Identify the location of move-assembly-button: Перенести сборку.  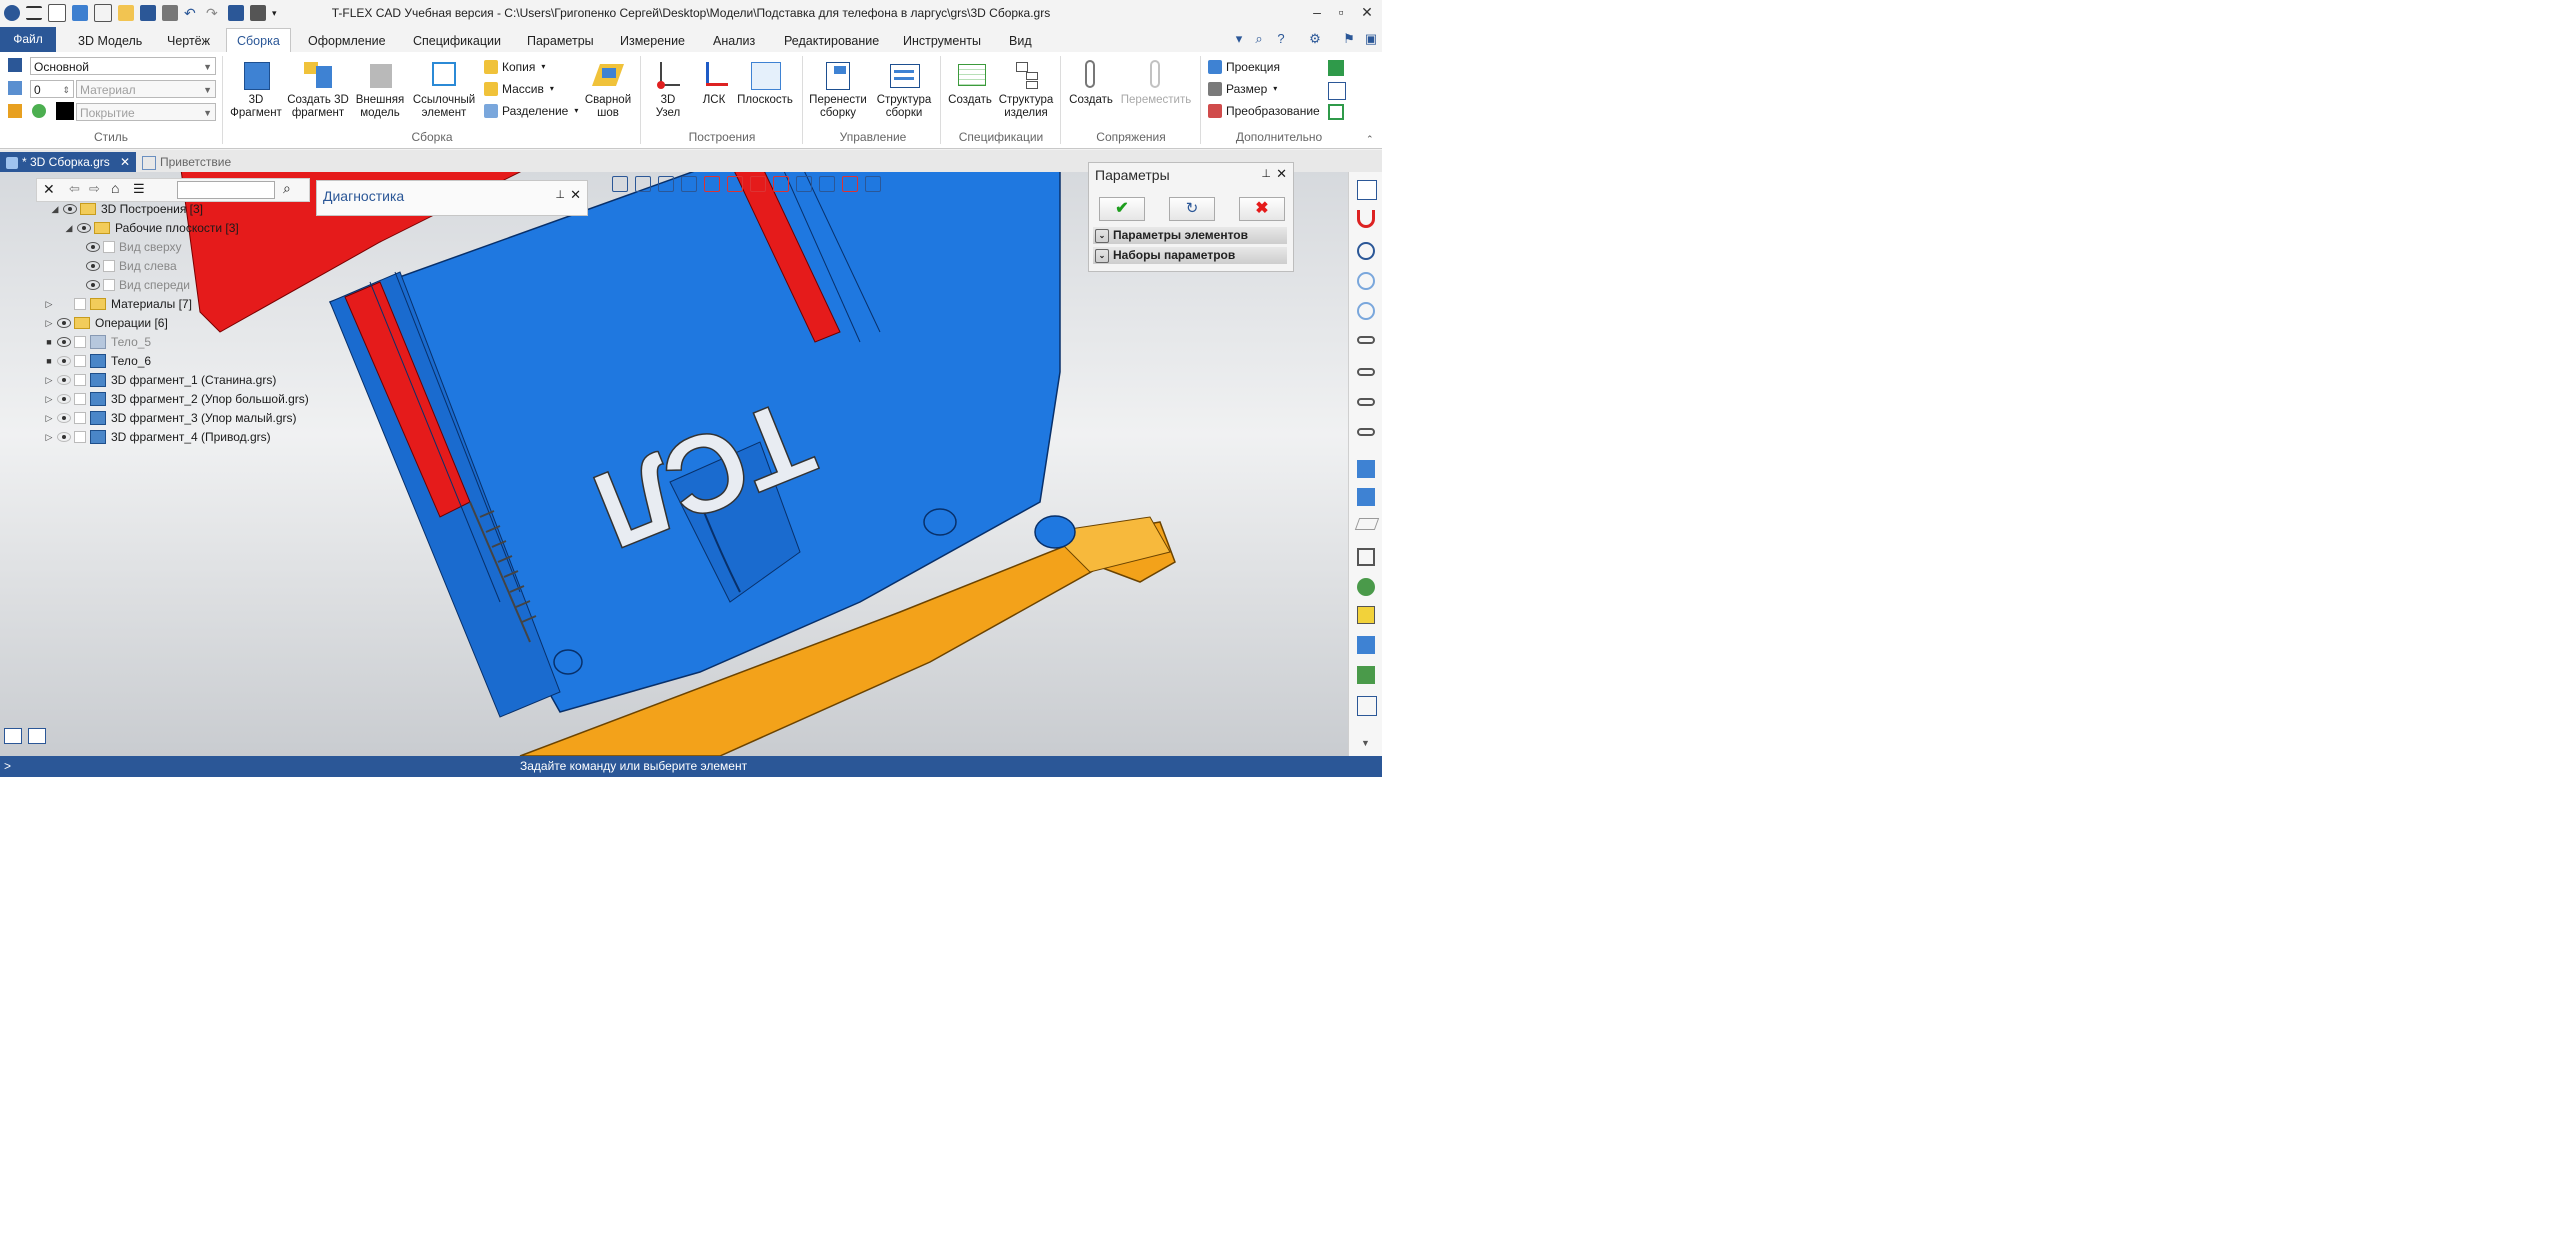
(838, 89).